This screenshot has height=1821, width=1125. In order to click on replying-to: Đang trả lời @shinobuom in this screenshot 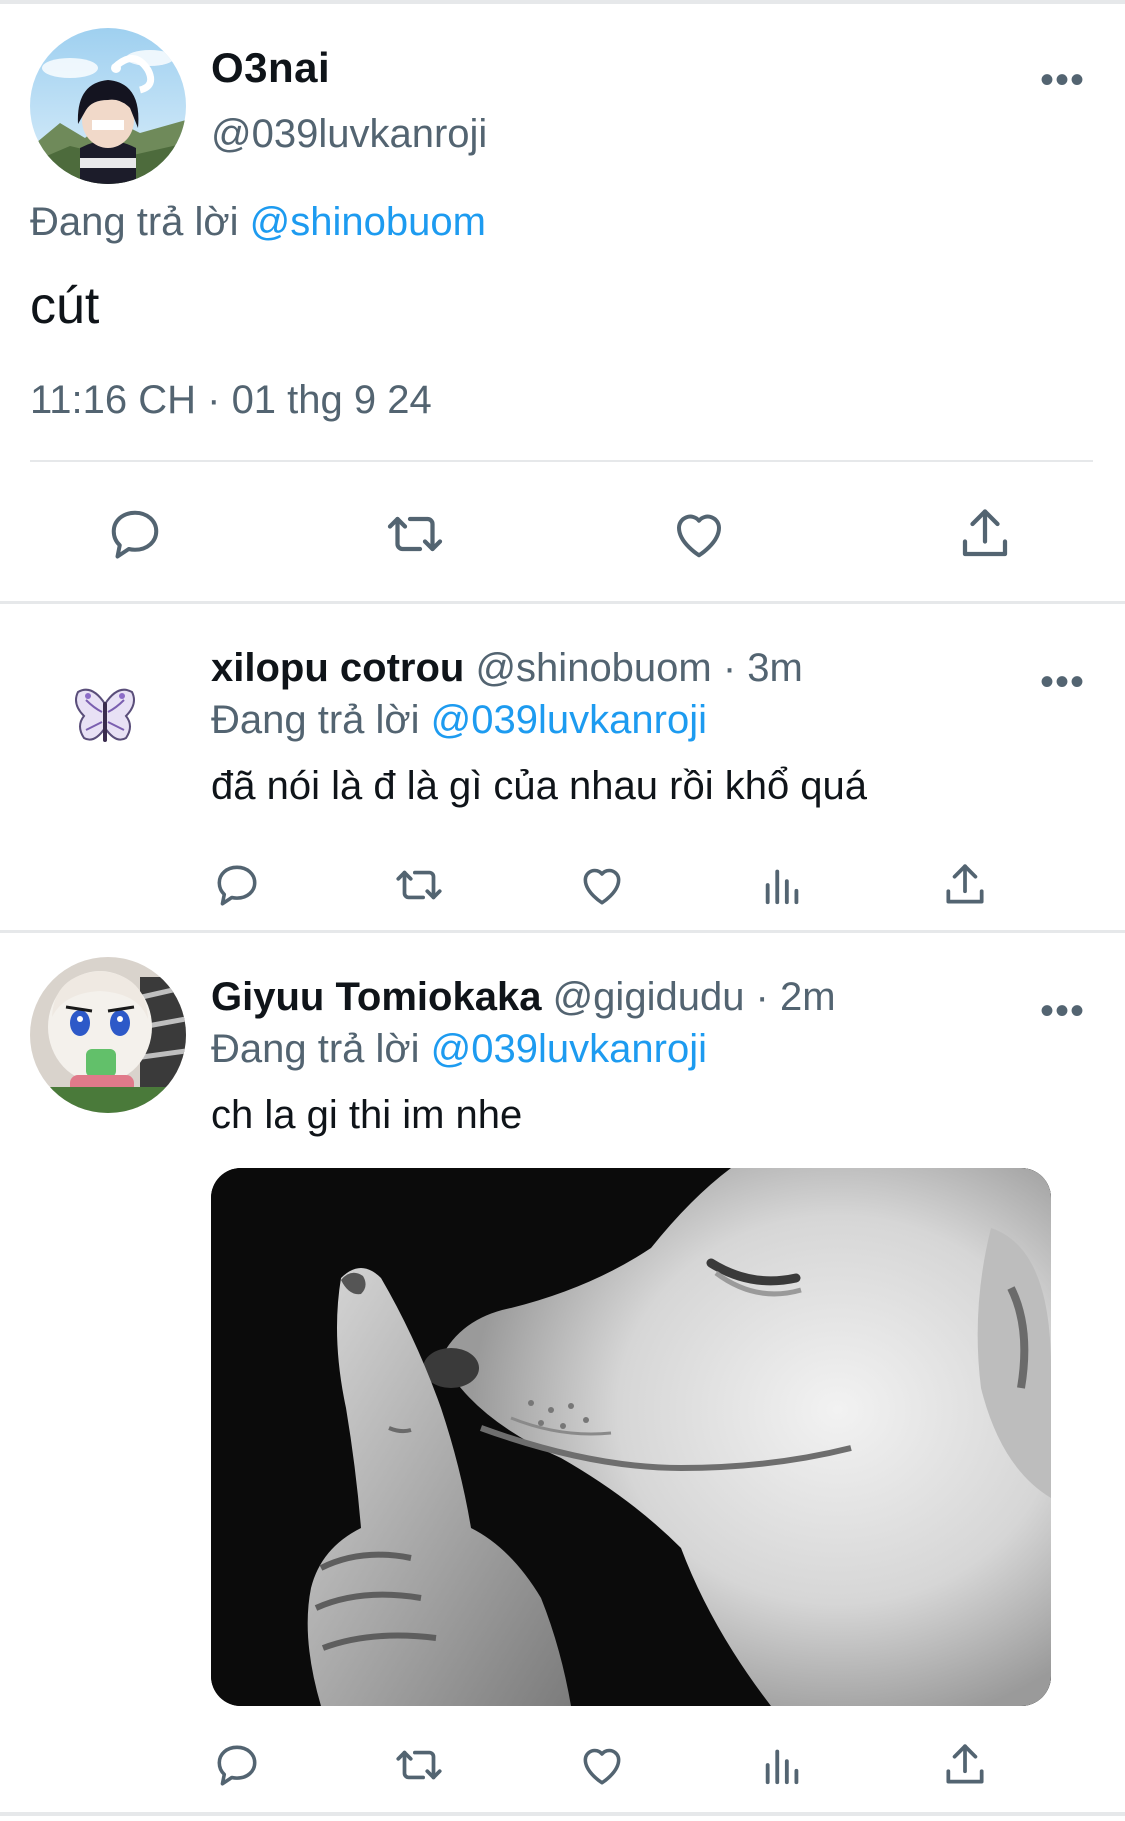, I will do `click(258, 222)`.